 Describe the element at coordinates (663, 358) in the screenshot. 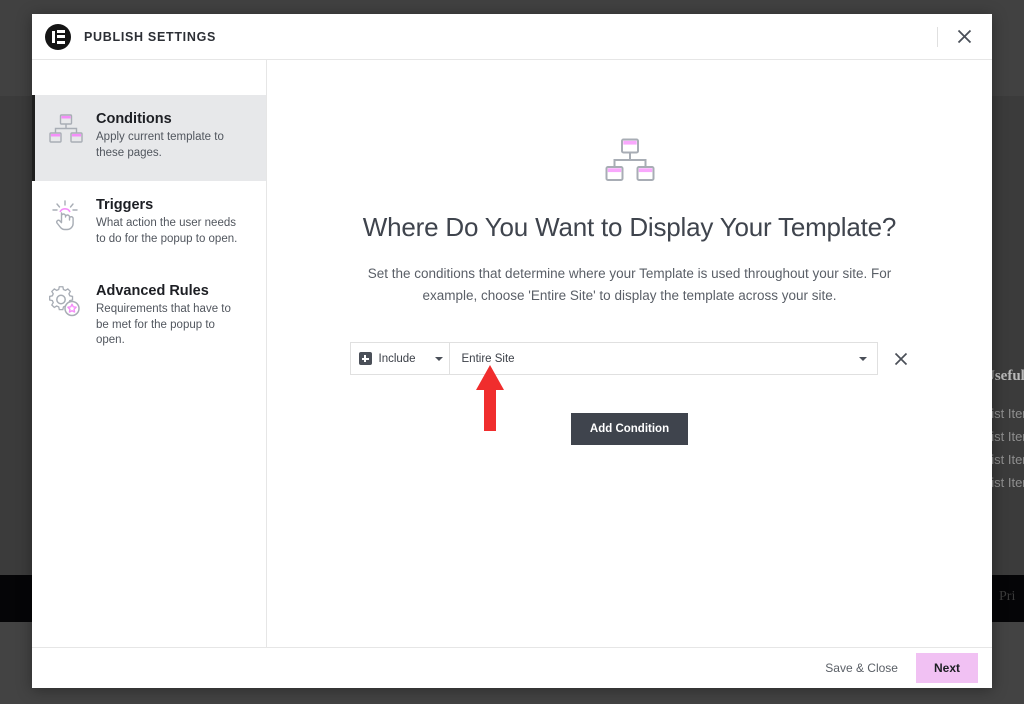

I see `condition-target-select: Entire Site` at that location.